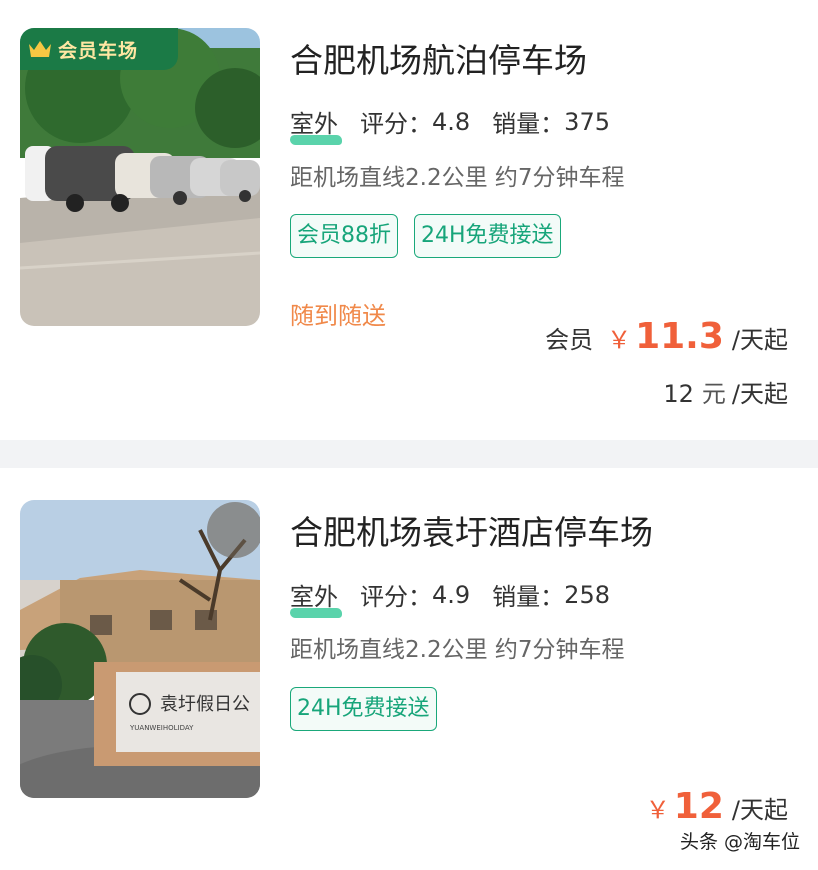 This screenshot has height=870, width=818. I want to click on listing-meta: 室外 评分： 4.9 销量： 258, so click(450, 597).